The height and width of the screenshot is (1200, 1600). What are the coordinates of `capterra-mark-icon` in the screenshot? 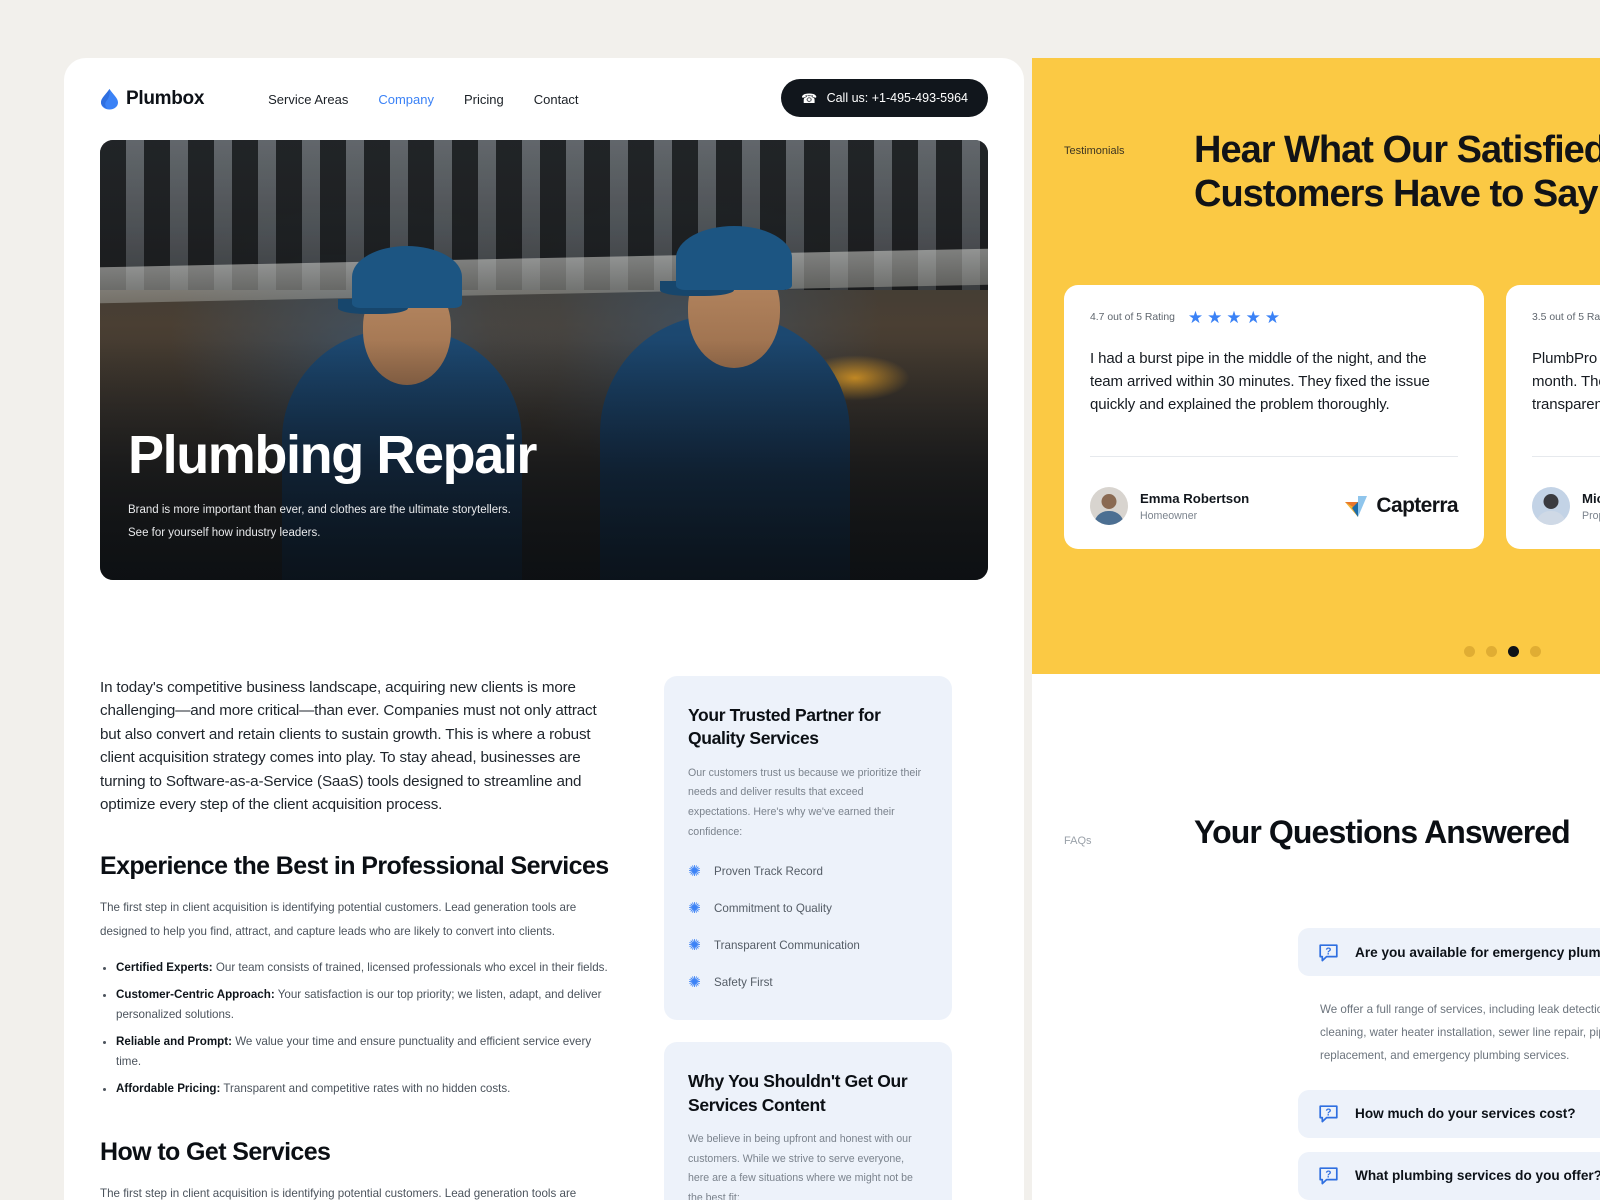 It's located at (1356, 506).